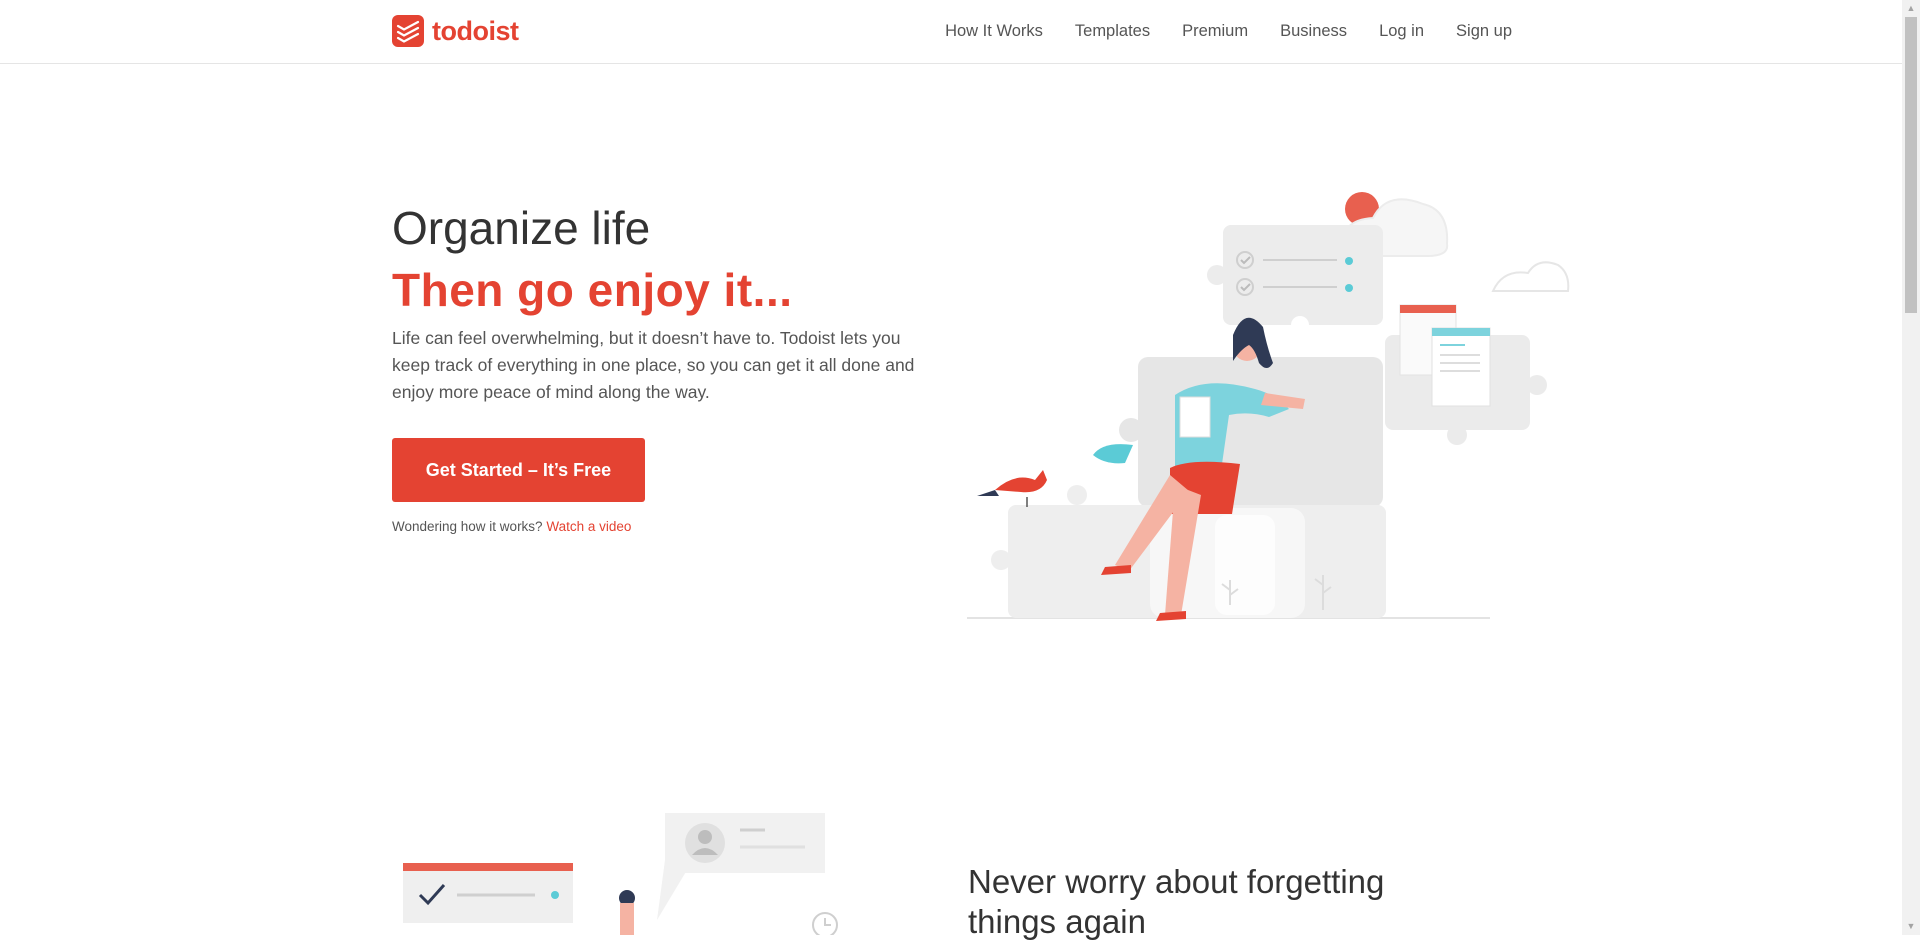 Image resolution: width=1920 pixels, height=942 pixels. I want to click on scrollbar-thumb, so click(1911, 165).